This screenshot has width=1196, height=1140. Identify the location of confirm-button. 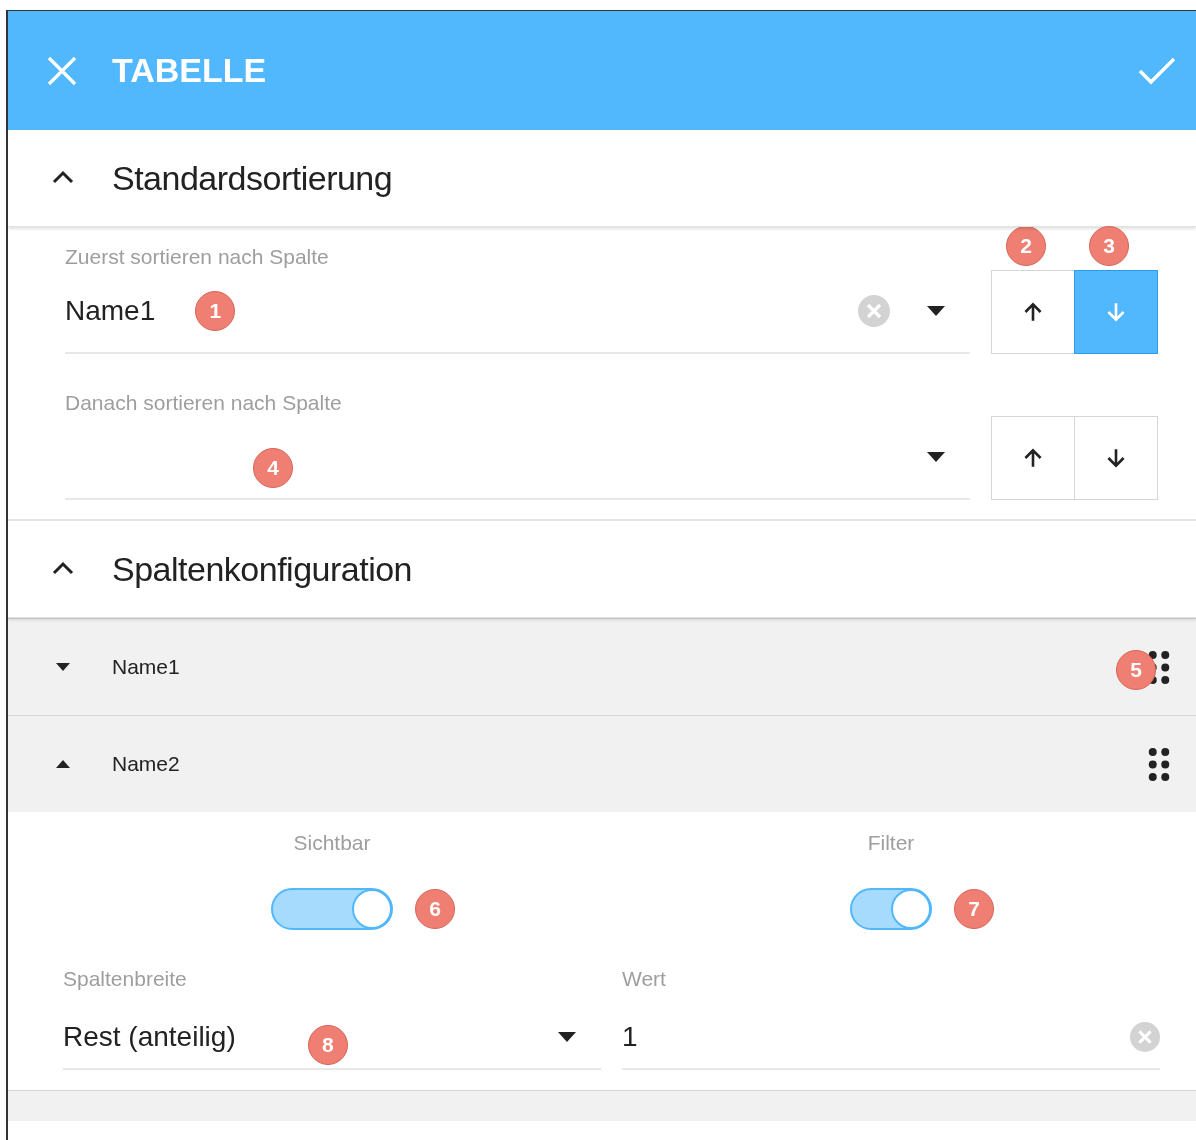
(1157, 70).